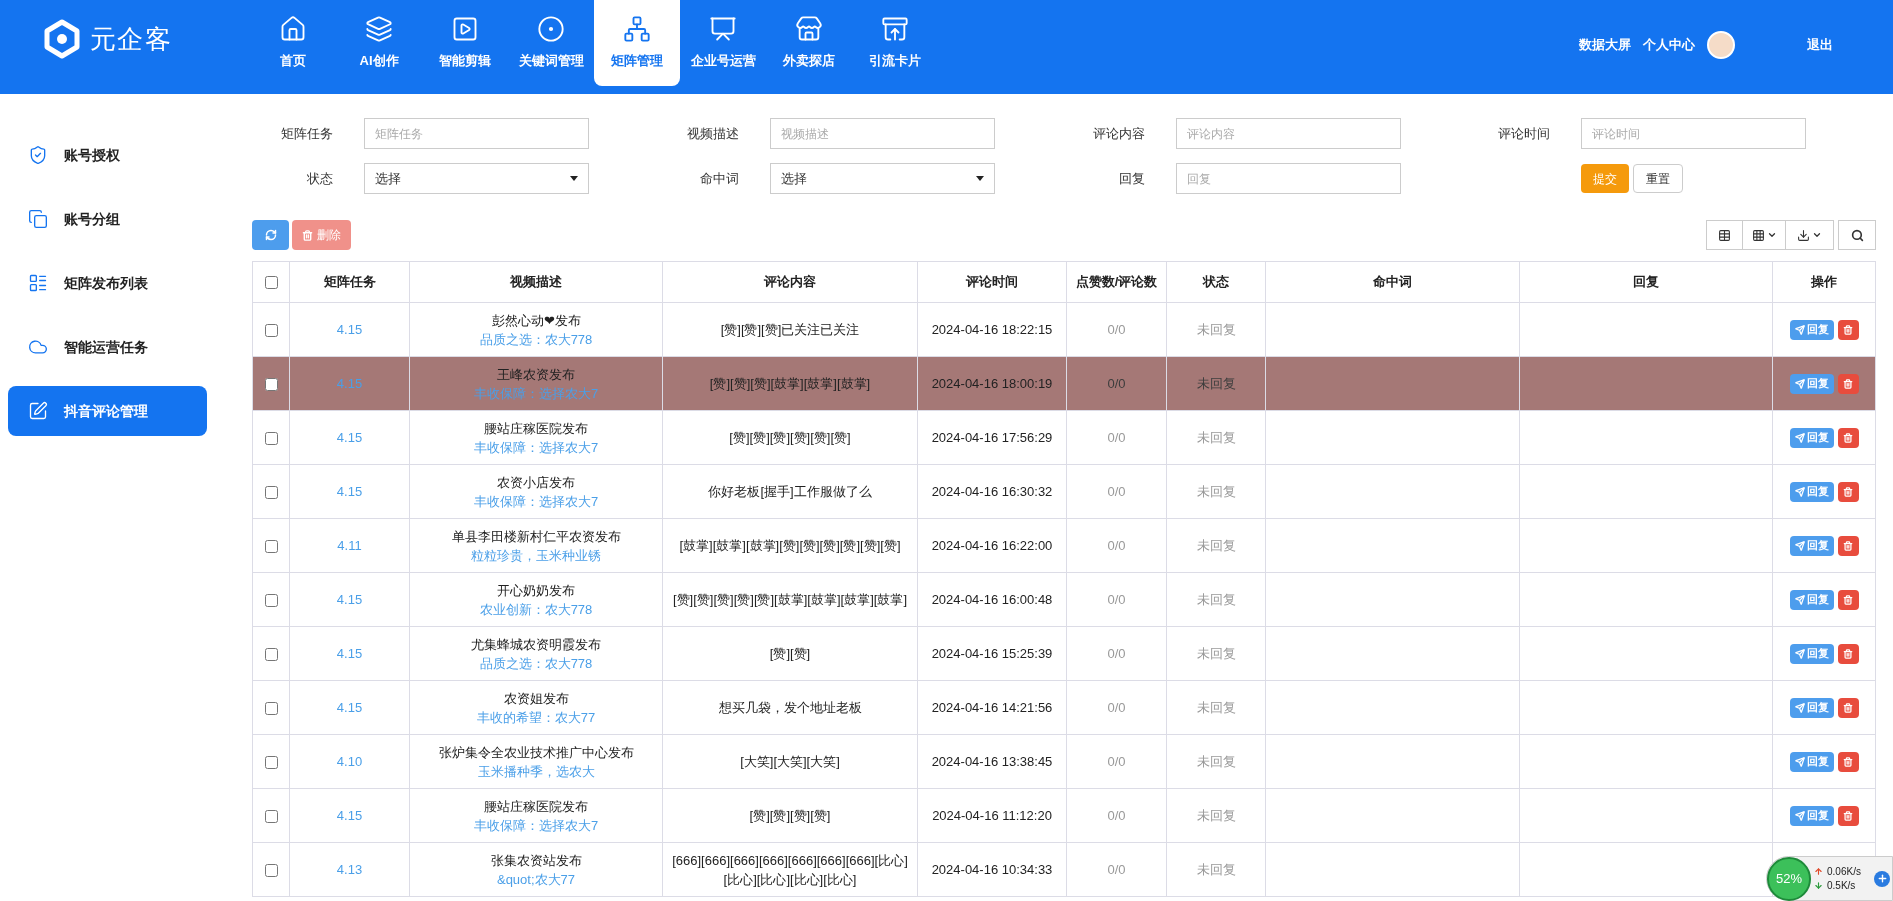 Image resolution: width=1893 pixels, height=901 pixels. What do you see at coordinates (790, 653) in the screenshot?
I see `comment-cell: [赞][赞]` at bounding box center [790, 653].